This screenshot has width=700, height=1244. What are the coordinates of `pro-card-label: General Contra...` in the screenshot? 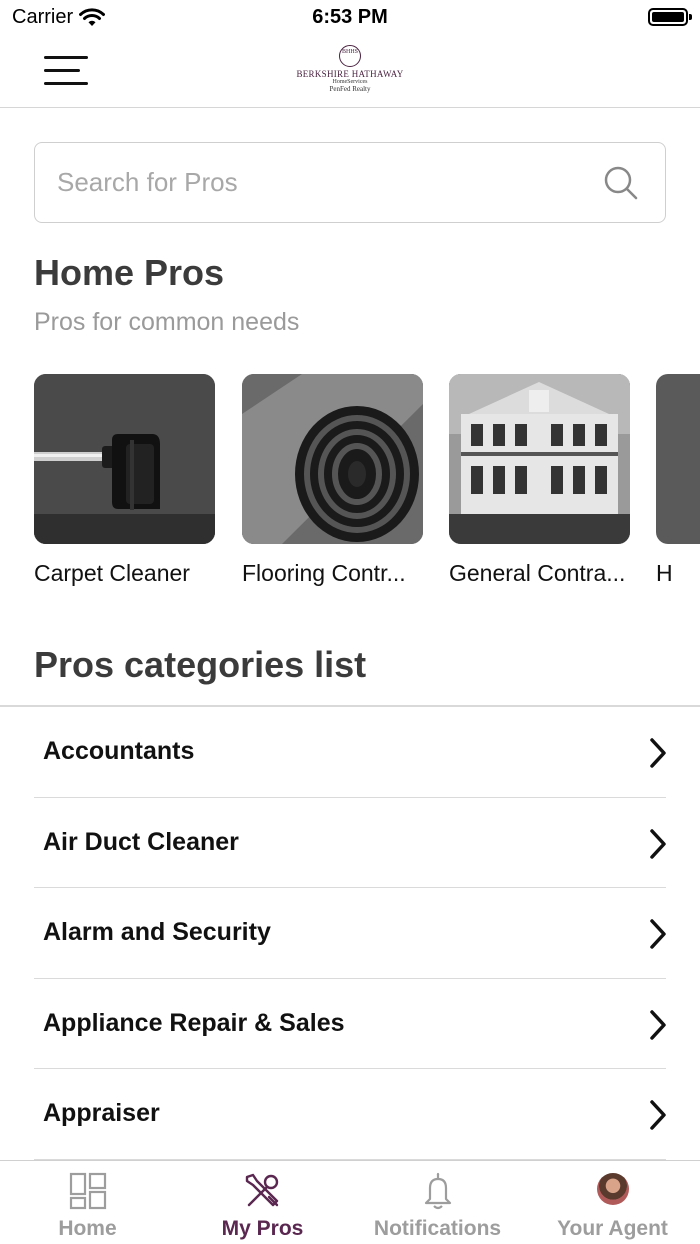 It's located at (537, 573).